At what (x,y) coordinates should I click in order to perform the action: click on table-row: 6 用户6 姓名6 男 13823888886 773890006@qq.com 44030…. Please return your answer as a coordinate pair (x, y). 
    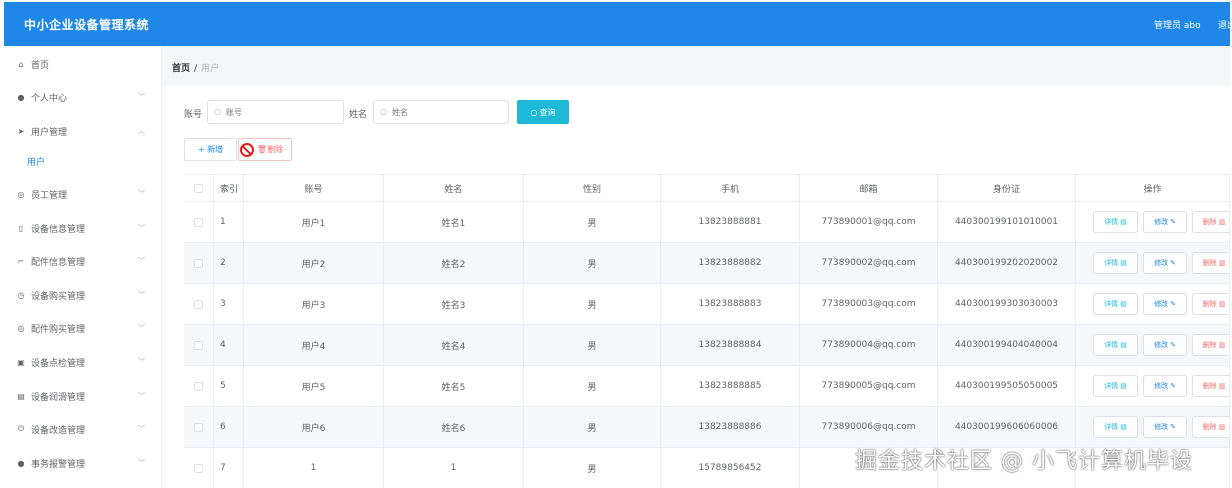
    Looking at the image, I should click on (707, 427).